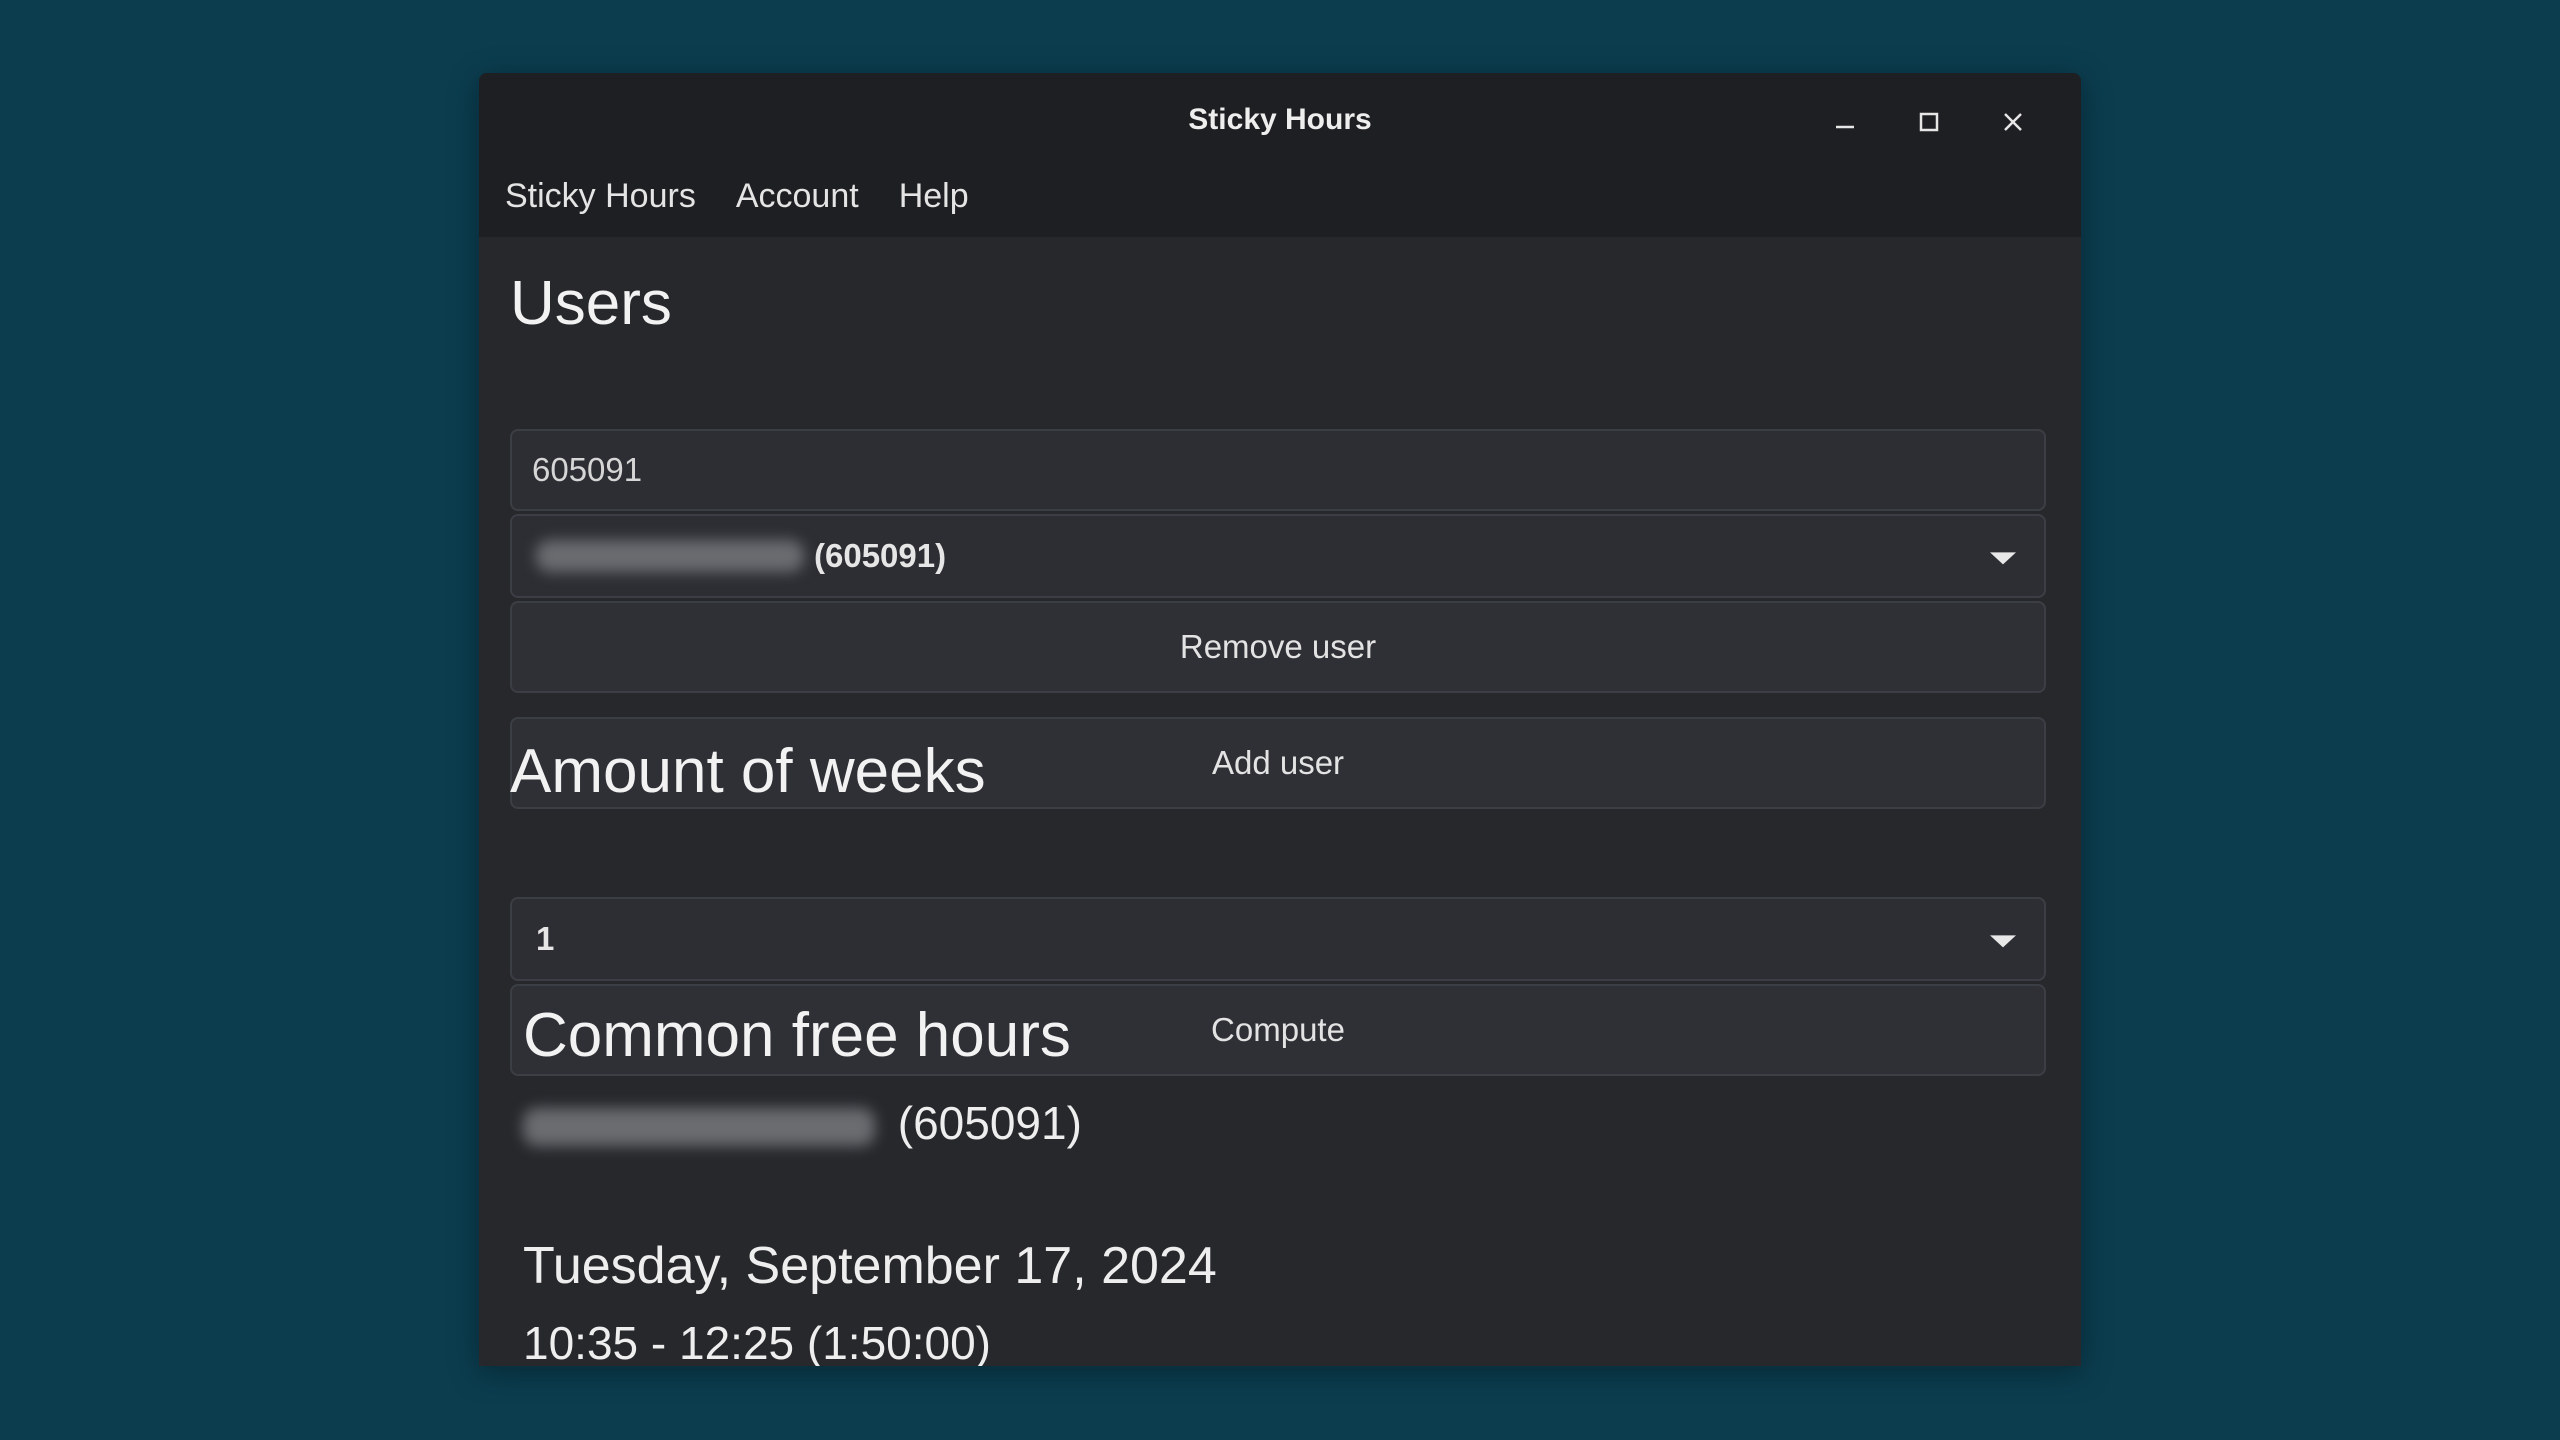 This screenshot has width=2560, height=1440. I want to click on maximize-icon, so click(1929, 122).